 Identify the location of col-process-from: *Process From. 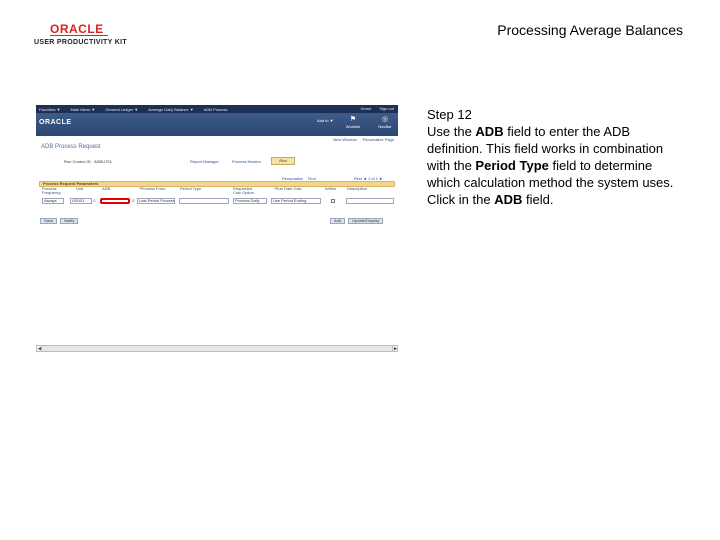
(152, 188).